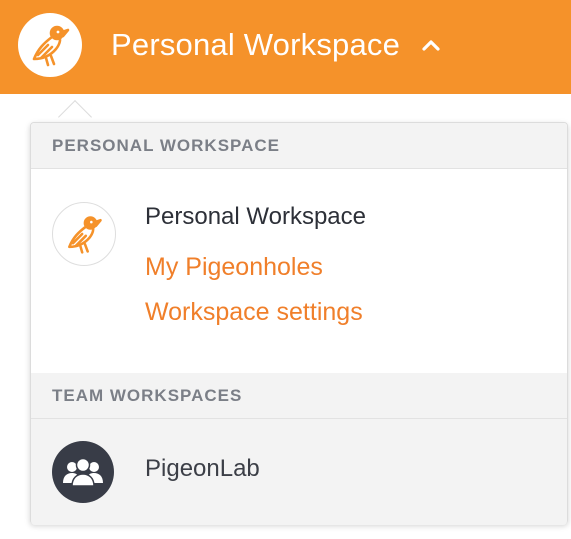 The width and height of the screenshot is (571, 539). What do you see at coordinates (431, 45) in the screenshot?
I see `chevron-up-icon` at bounding box center [431, 45].